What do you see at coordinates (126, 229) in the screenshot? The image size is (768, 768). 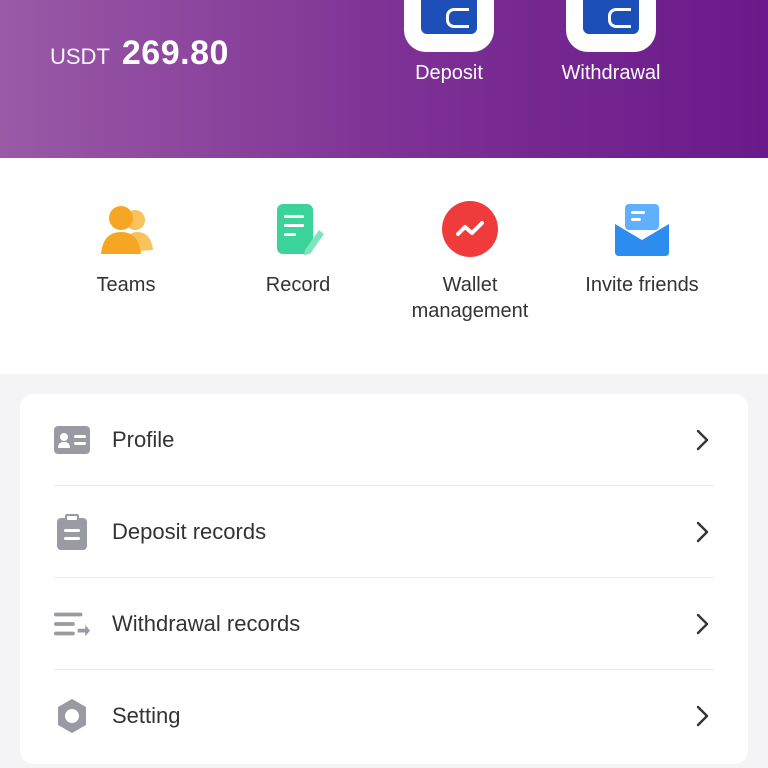 I see `users-icon` at bounding box center [126, 229].